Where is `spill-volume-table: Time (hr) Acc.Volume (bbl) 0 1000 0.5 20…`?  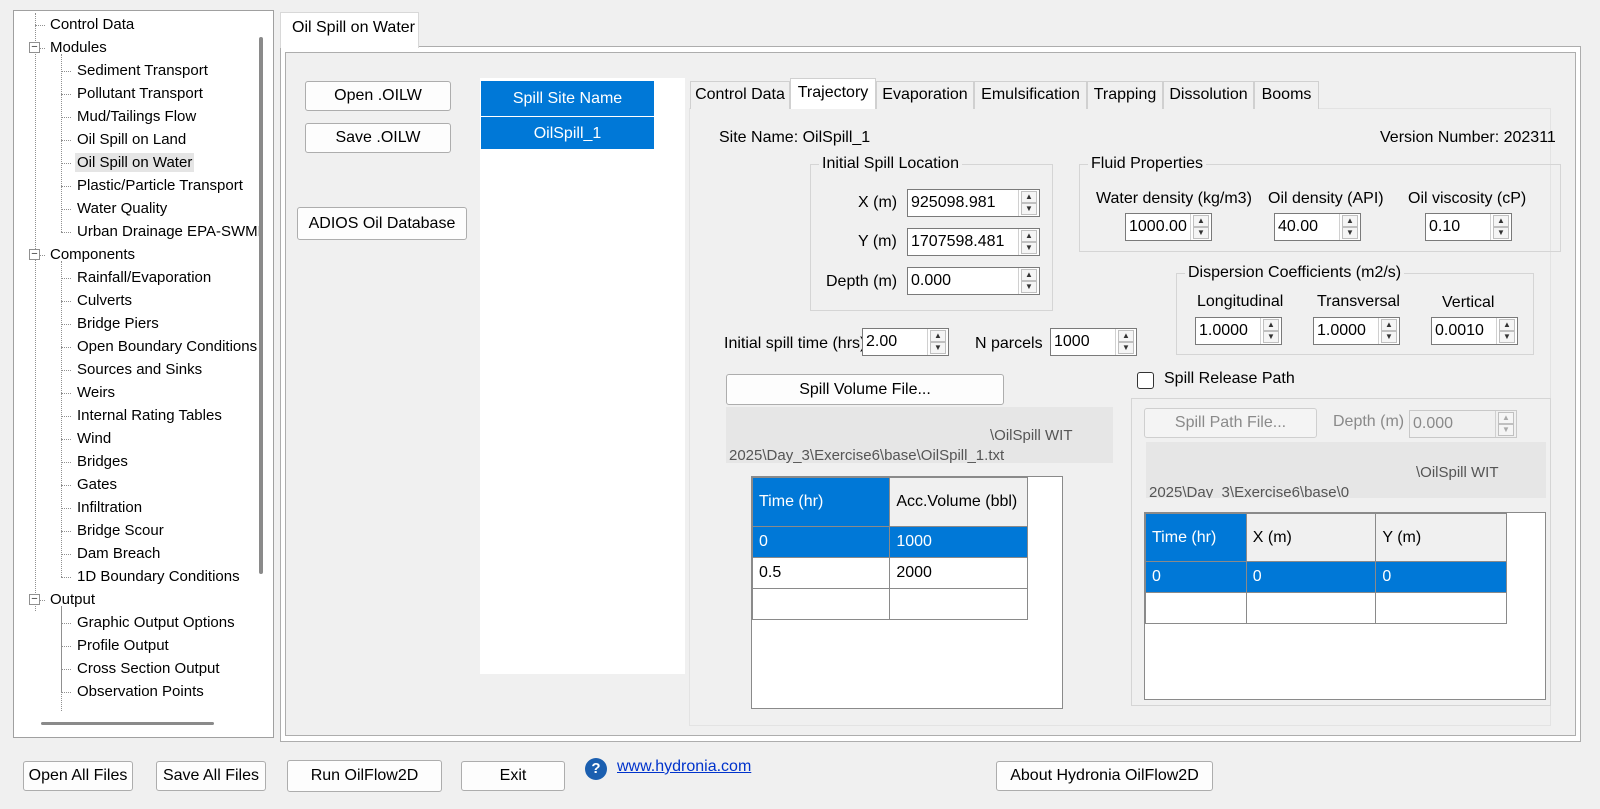
spill-volume-table: Time (hr) Acc.Volume (bbl) 0 1000 0.5 20… is located at coordinates (907, 592).